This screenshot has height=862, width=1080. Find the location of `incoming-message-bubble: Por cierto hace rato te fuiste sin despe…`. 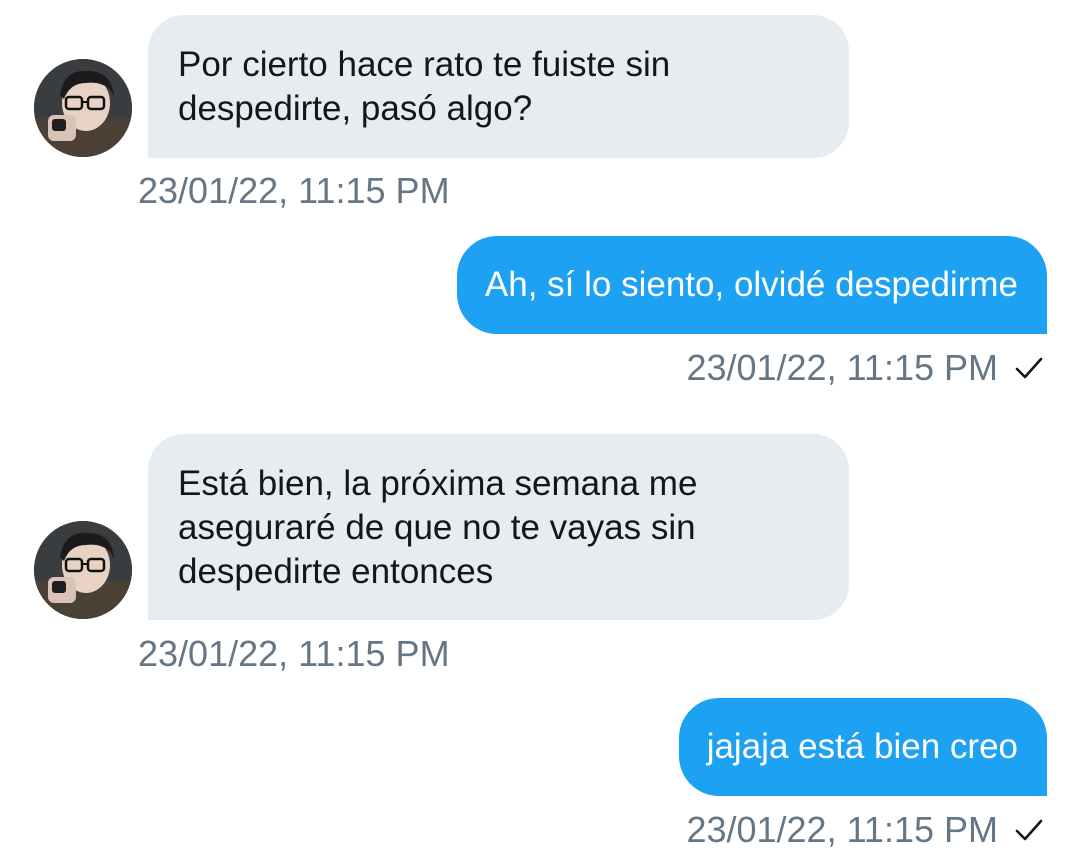

incoming-message-bubble: Por cierto hace rato te fuiste sin despe… is located at coordinates (498, 86).